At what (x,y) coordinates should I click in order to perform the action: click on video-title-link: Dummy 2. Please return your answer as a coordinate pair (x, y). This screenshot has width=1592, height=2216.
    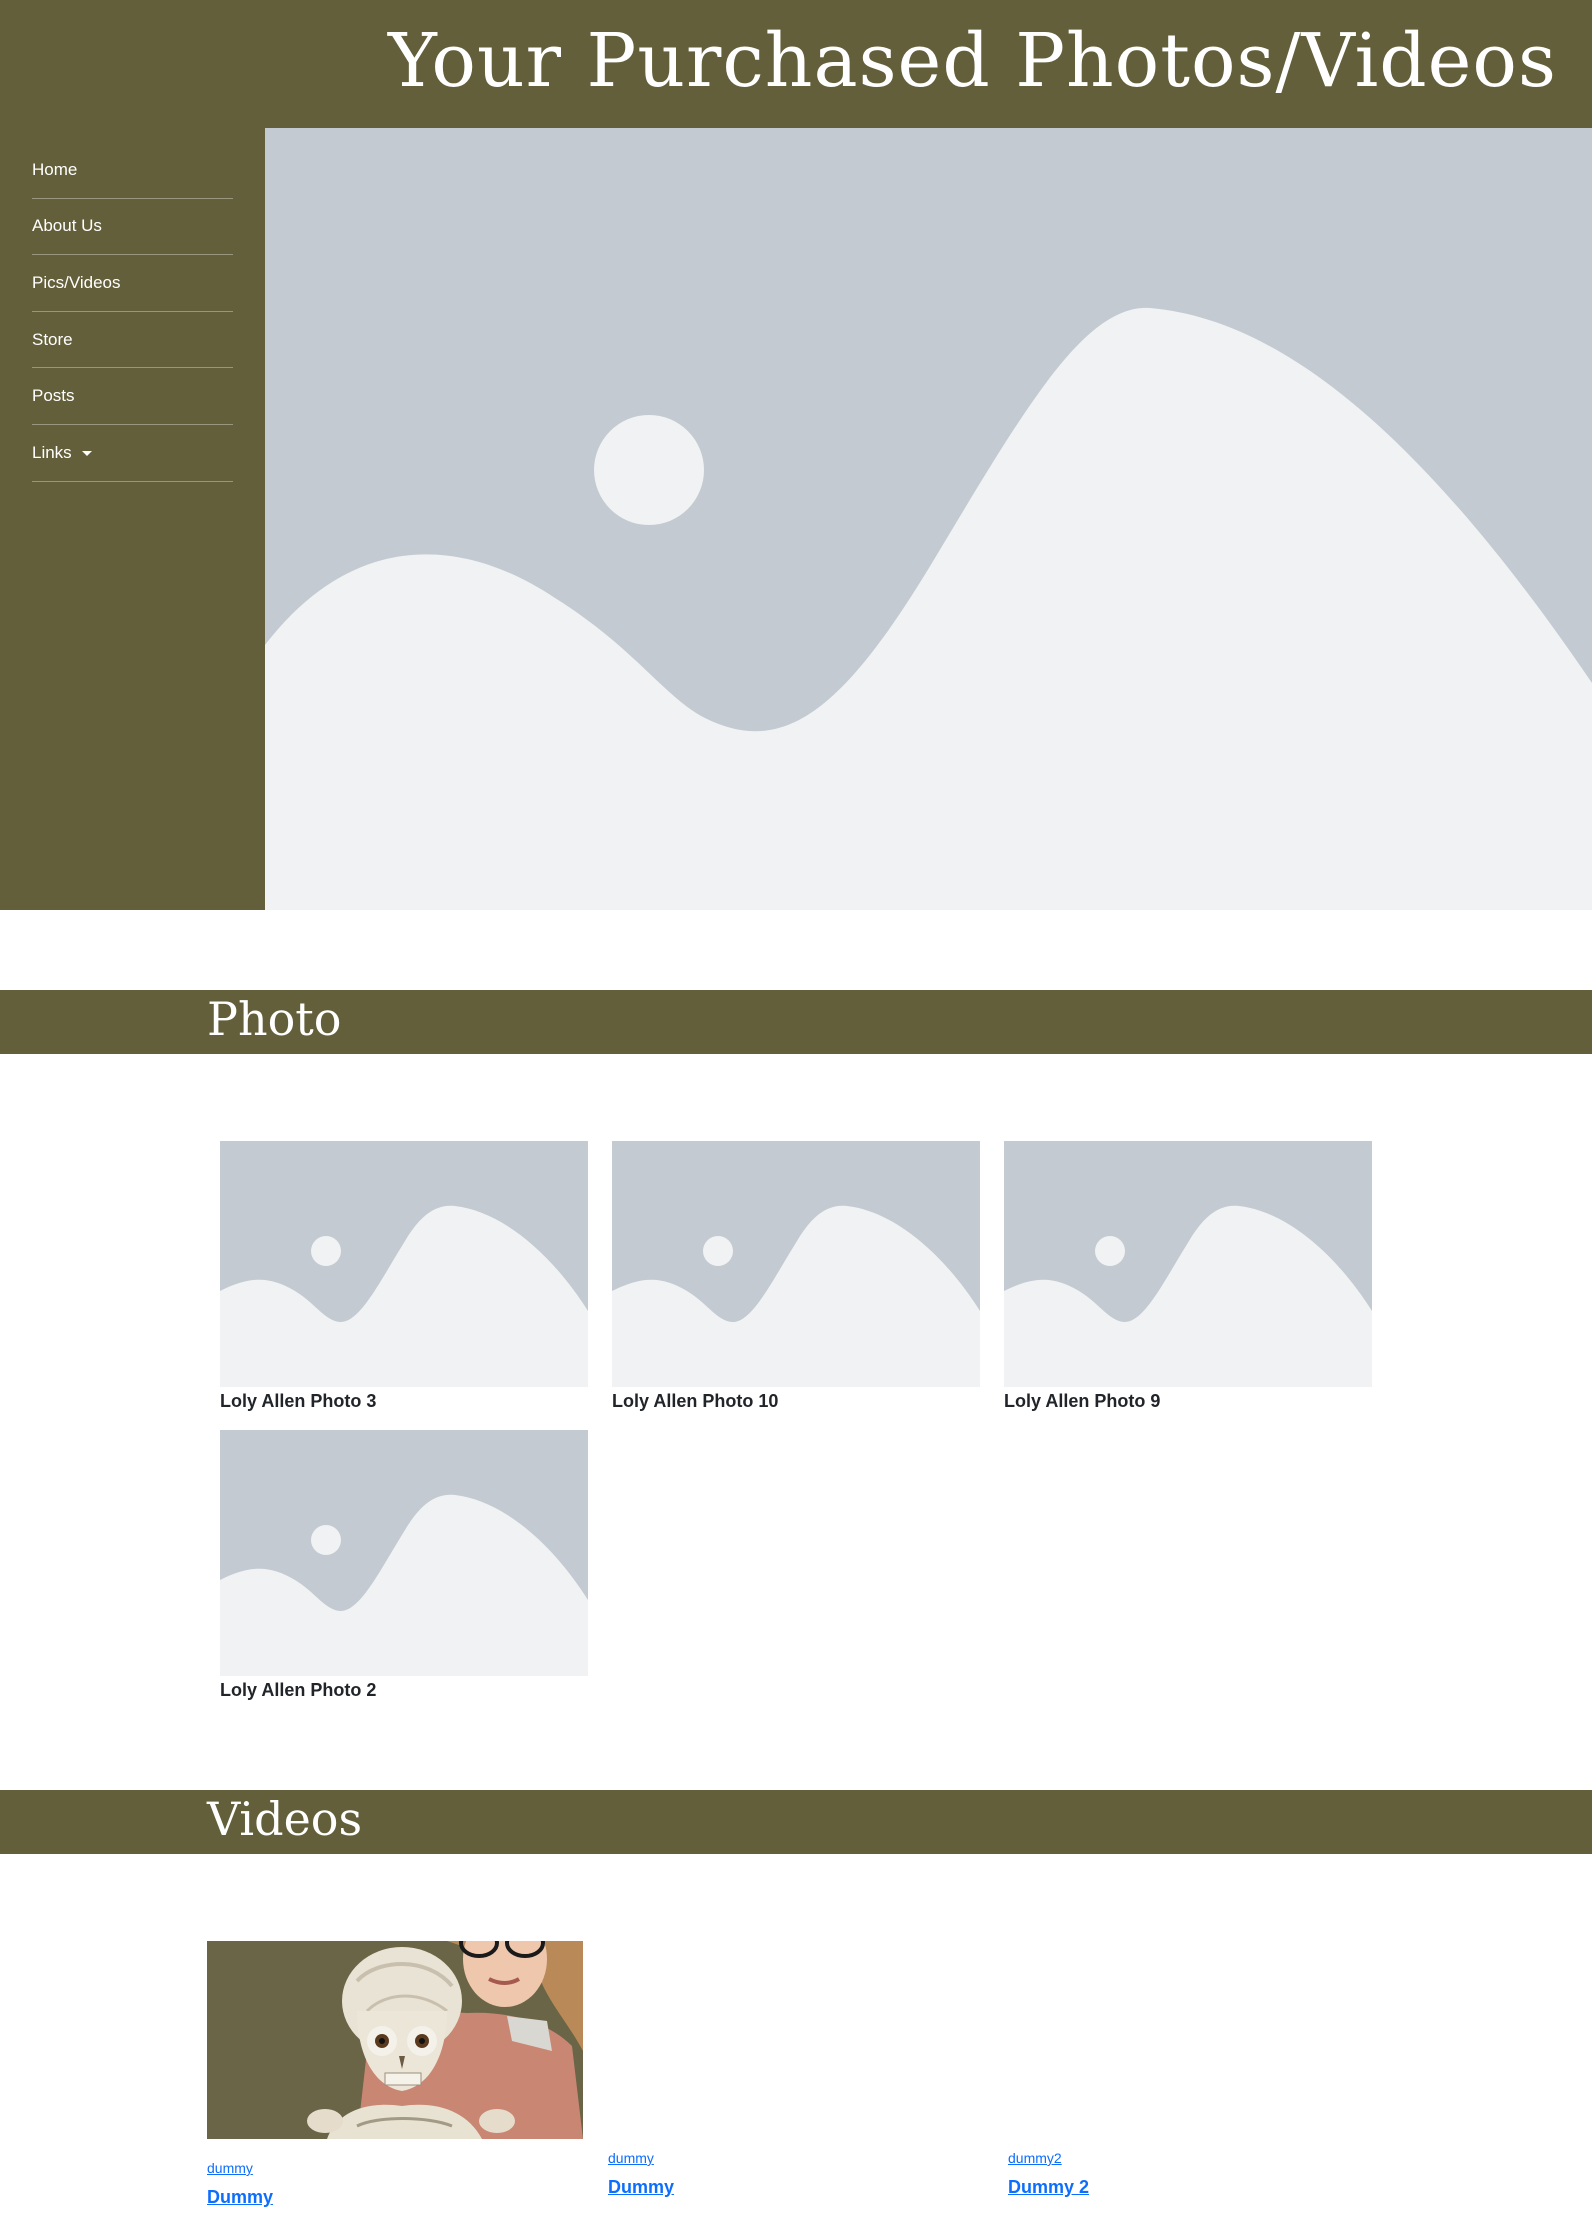
    Looking at the image, I should click on (1198, 2187).